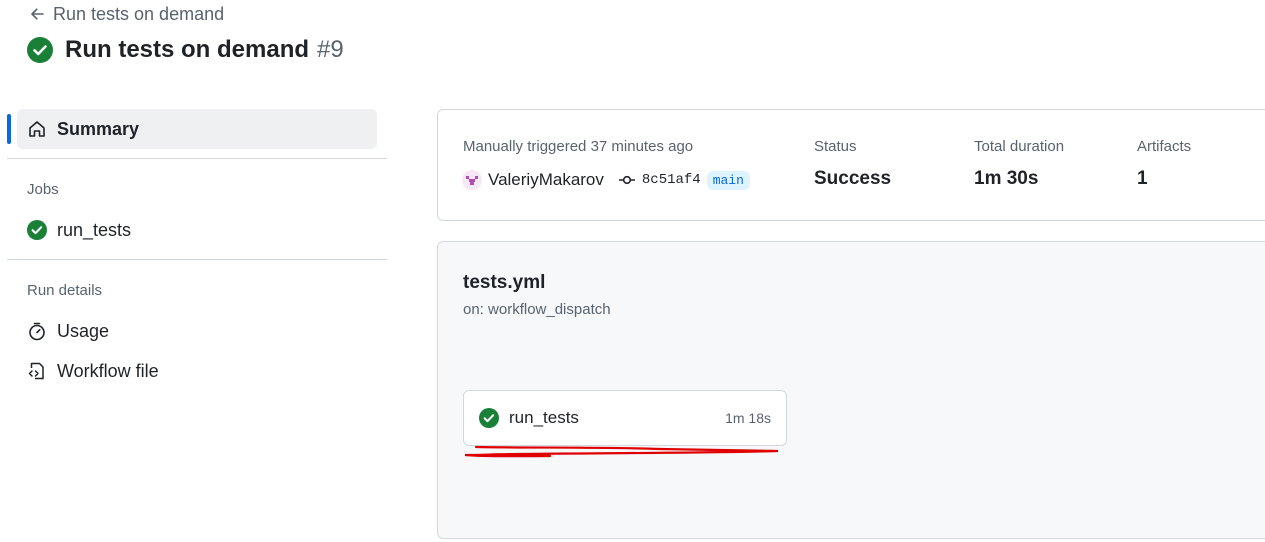  I want to click on run-summary-card, so click(851, 165).